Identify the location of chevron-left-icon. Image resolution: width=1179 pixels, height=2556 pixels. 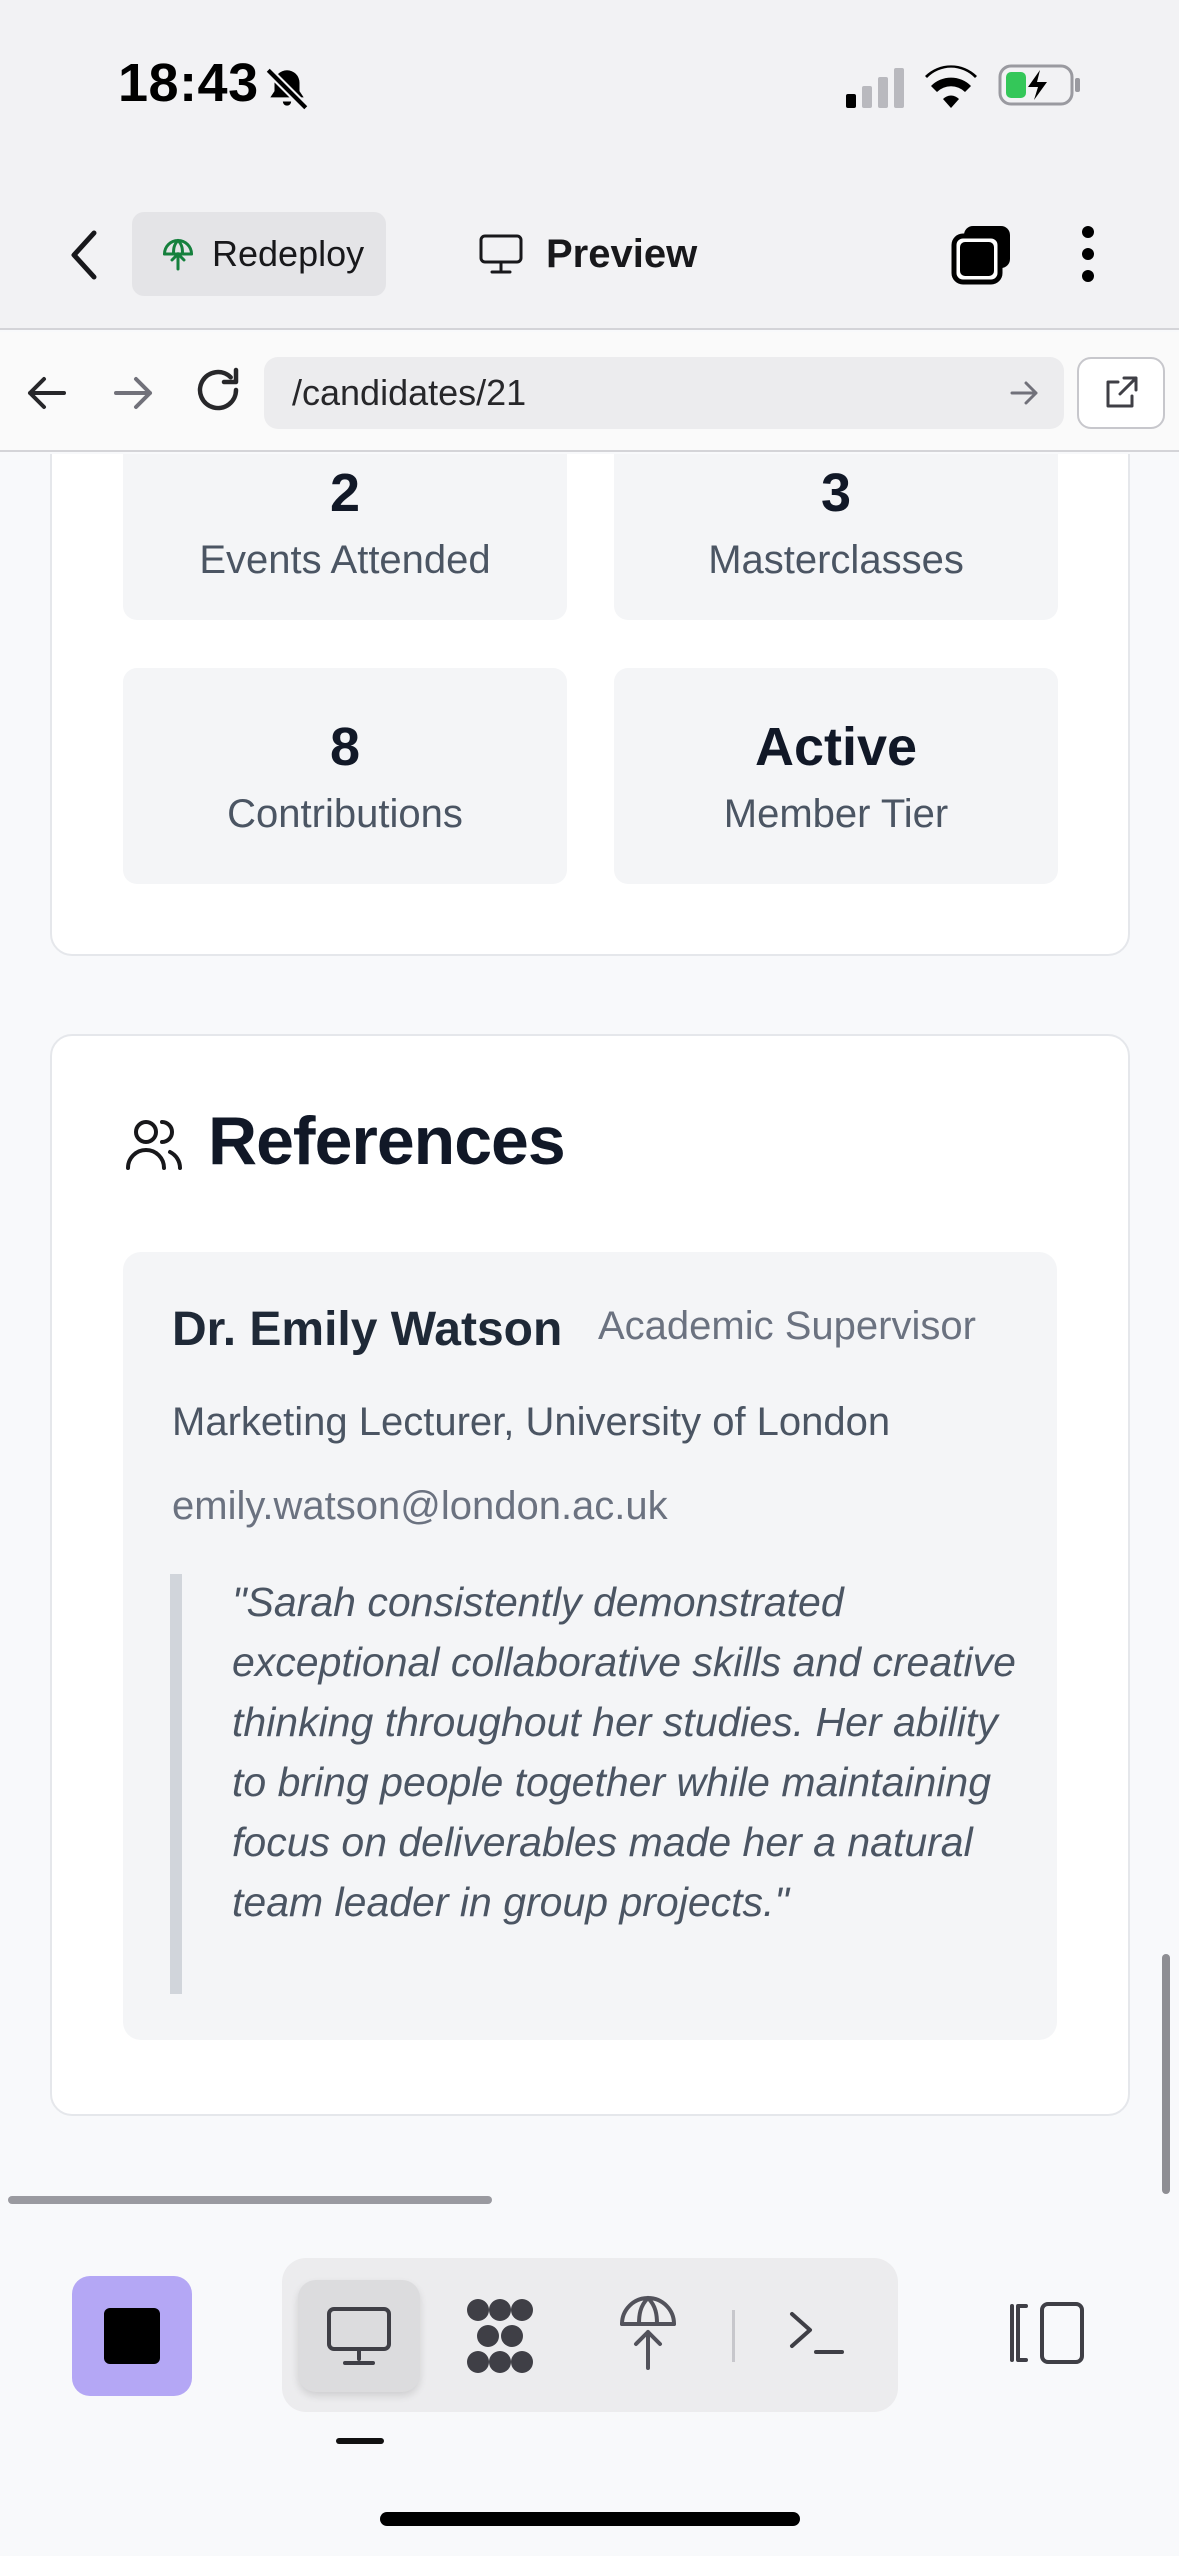
(84, 255).